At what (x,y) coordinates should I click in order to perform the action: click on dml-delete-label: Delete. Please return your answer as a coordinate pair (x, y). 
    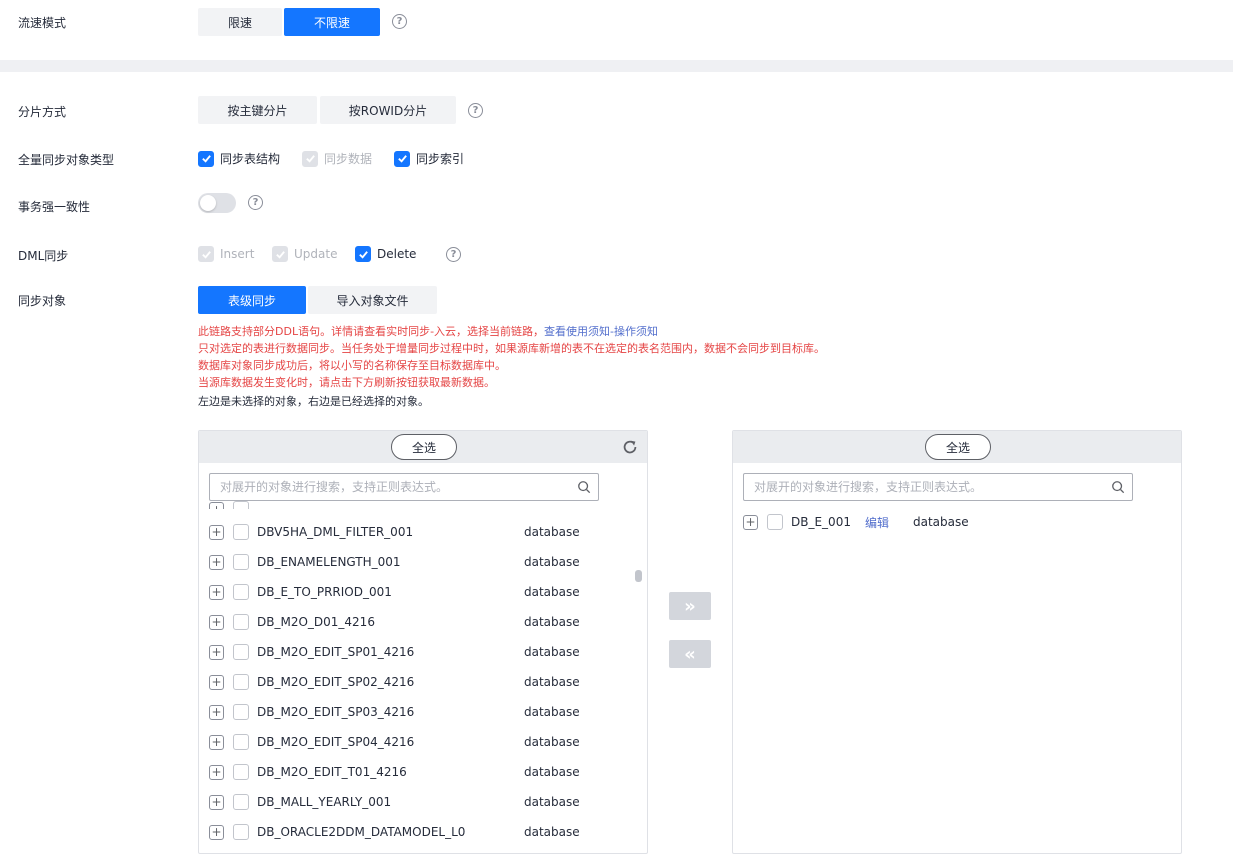
    Looking at the image, I should click on (397, 254).